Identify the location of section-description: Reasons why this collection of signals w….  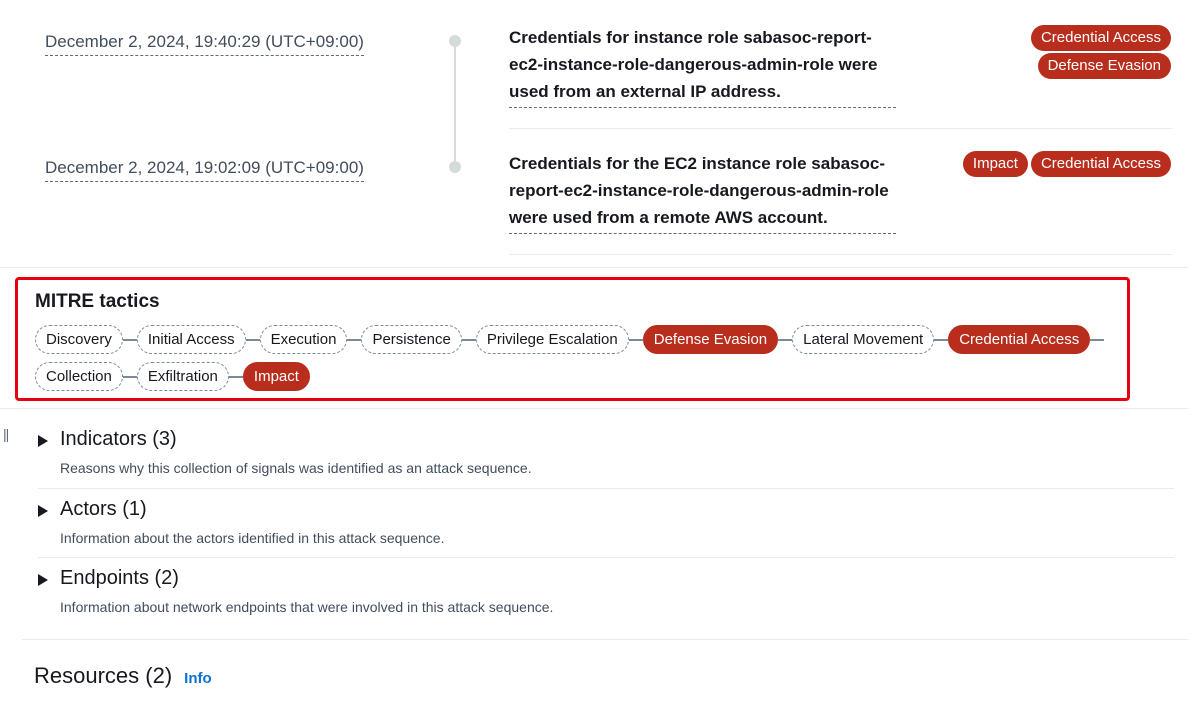
(296, 468).